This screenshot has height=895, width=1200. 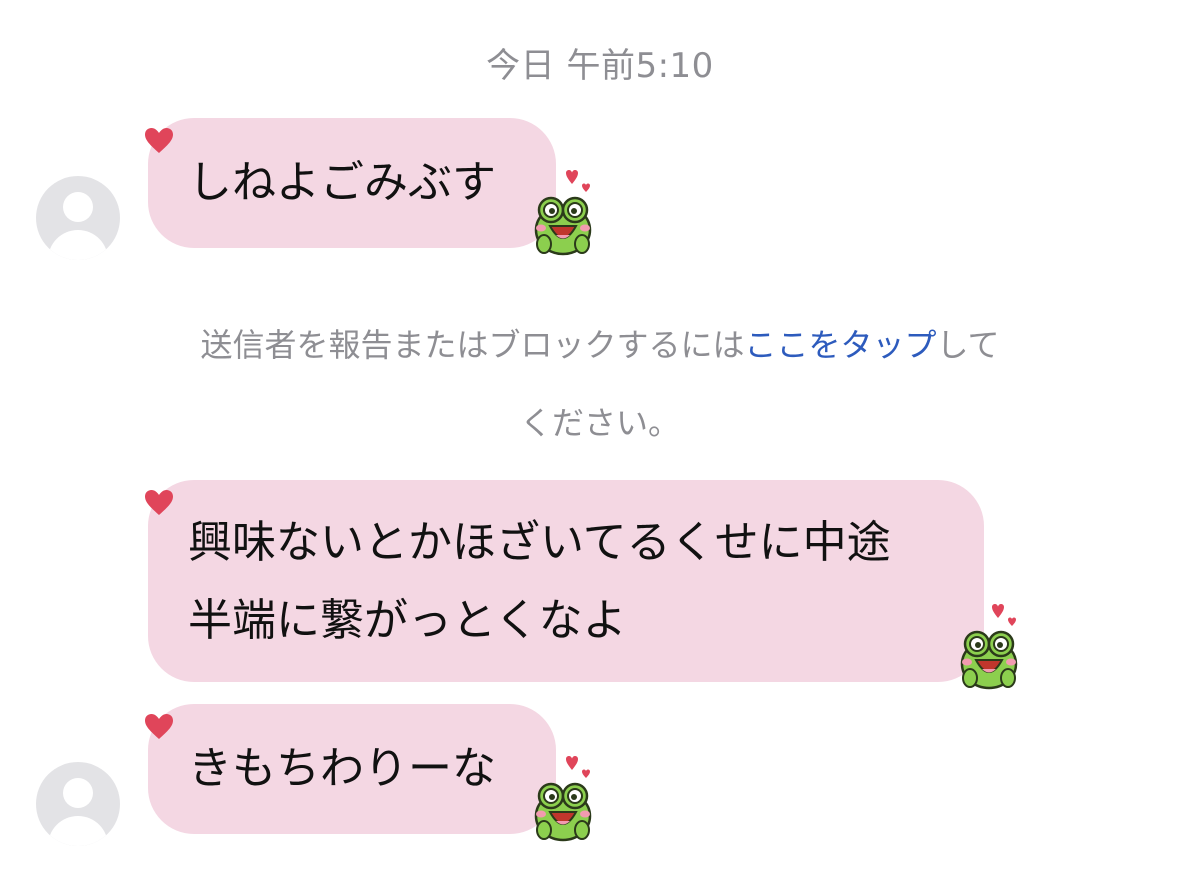 What do you see at coordinates (342, 768) in the screenshot?
I see `message-text-3: きもちわりーな` at bounding box center [342, 768].